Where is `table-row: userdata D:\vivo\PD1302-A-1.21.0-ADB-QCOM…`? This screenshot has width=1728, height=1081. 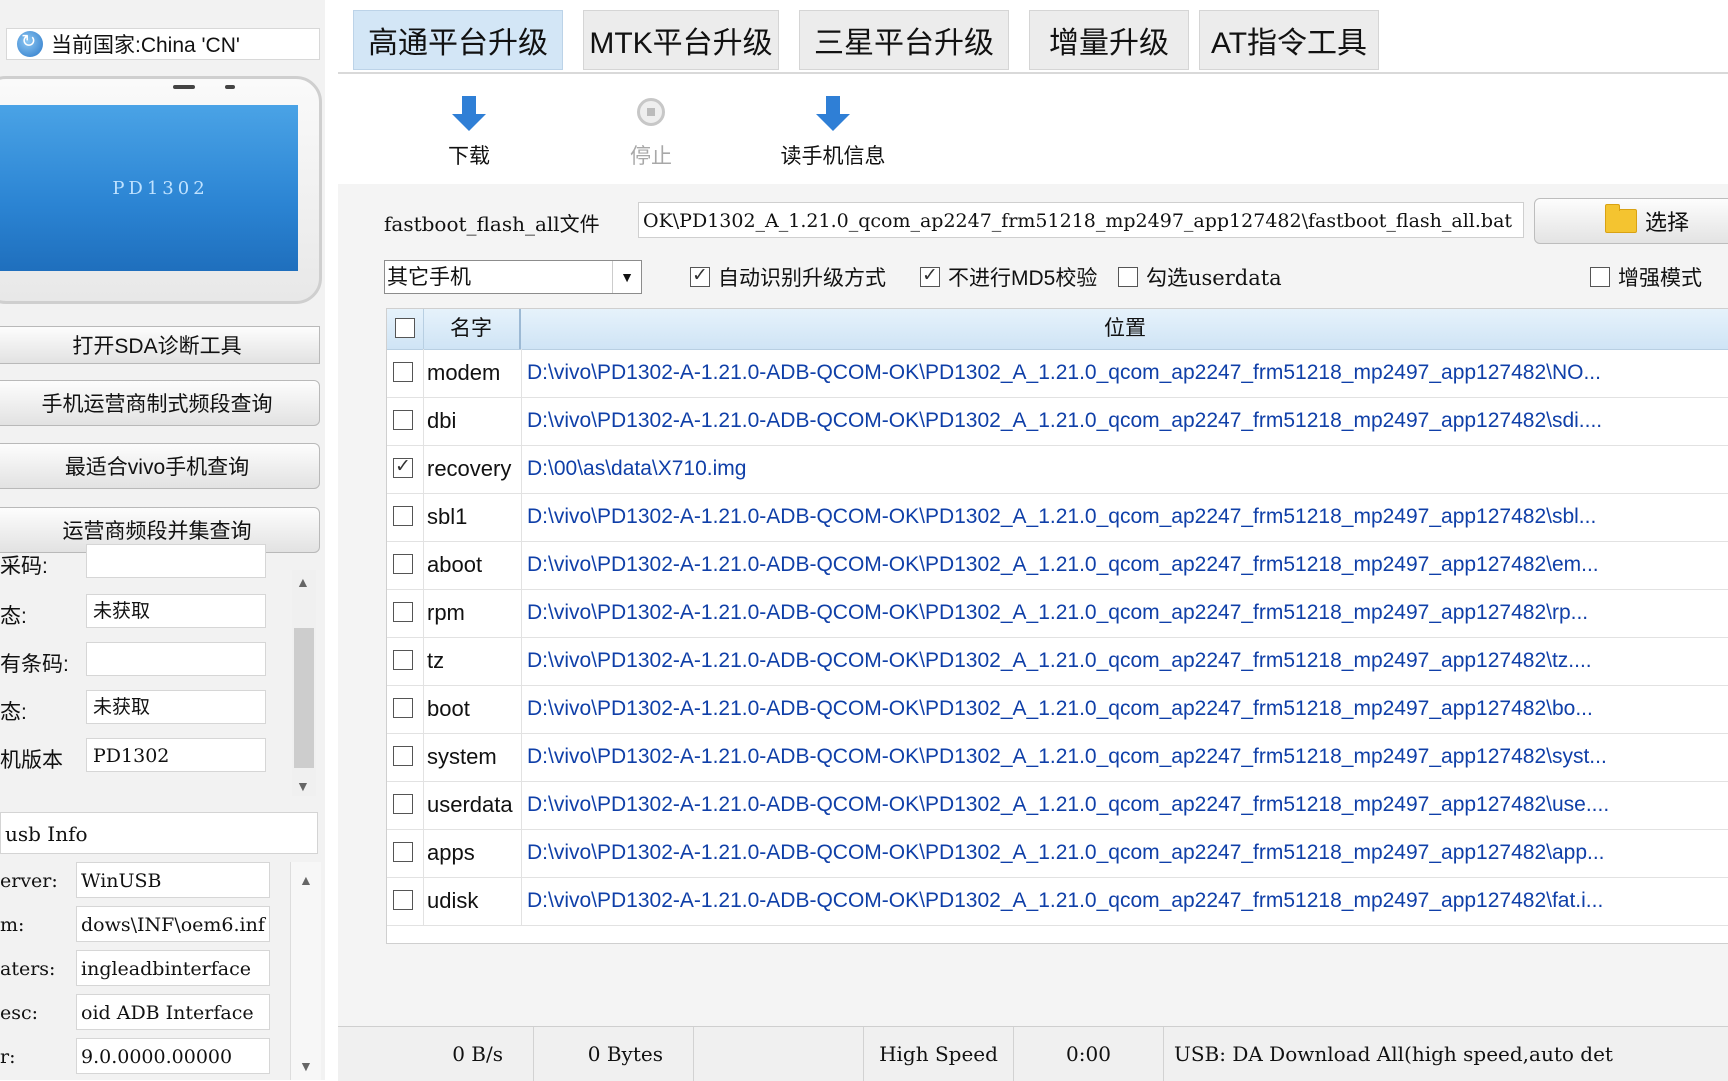 table-row: userdata D:\vivo\PD1302-A-1.21.0-ADB-QCOM… is located at coordinates (1057, 805).